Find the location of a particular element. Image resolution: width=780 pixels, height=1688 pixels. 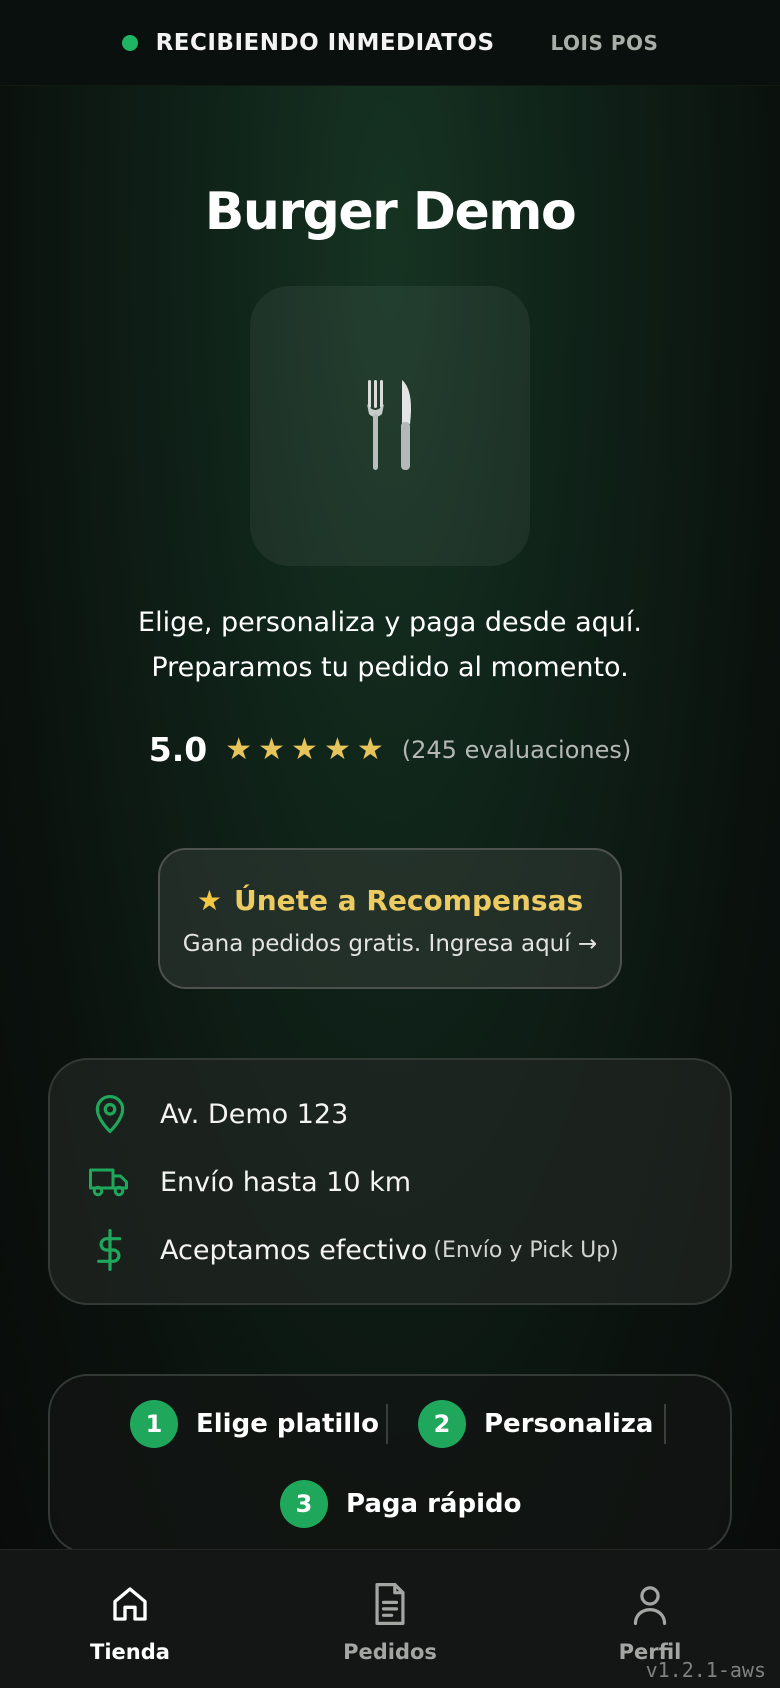

bottom-navigation: Tienda Pedidos Perfil v1.2.1-aws is located at coordinates (390, 1618).